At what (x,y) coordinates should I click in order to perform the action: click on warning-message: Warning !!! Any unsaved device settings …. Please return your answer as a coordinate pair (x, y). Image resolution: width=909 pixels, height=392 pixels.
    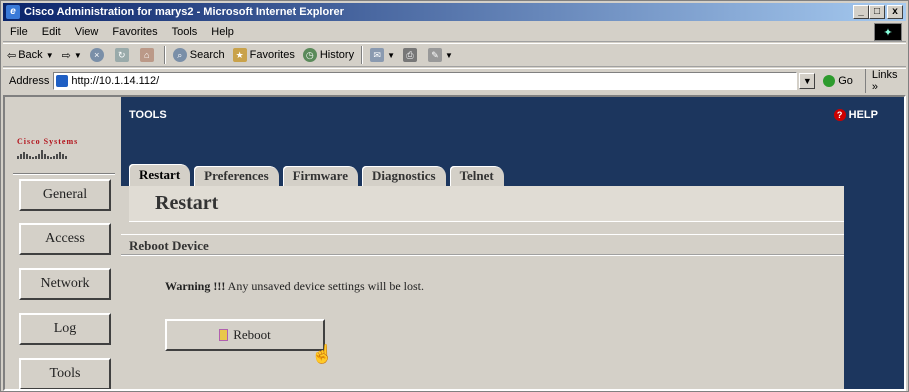
    Looking at the image, I should click on (294, 286).